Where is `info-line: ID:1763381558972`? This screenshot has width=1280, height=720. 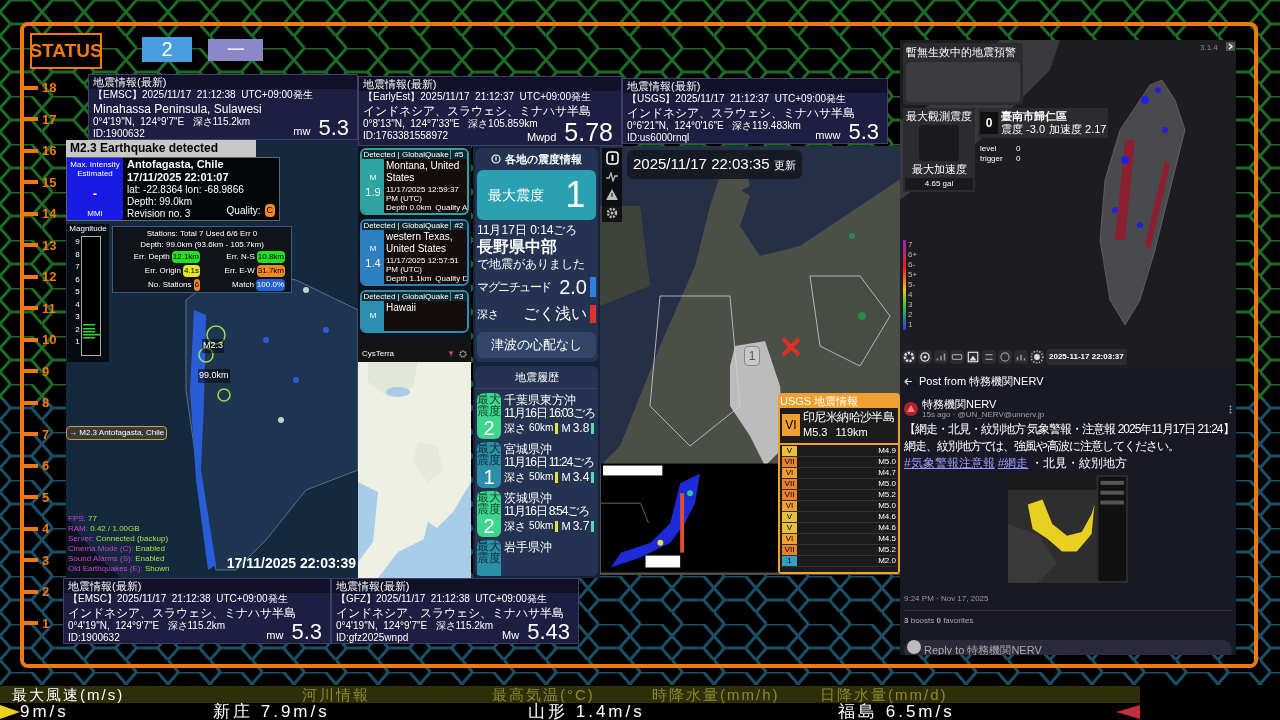 info-line: ID:1763381558972 is located at coordinates (406, 136).